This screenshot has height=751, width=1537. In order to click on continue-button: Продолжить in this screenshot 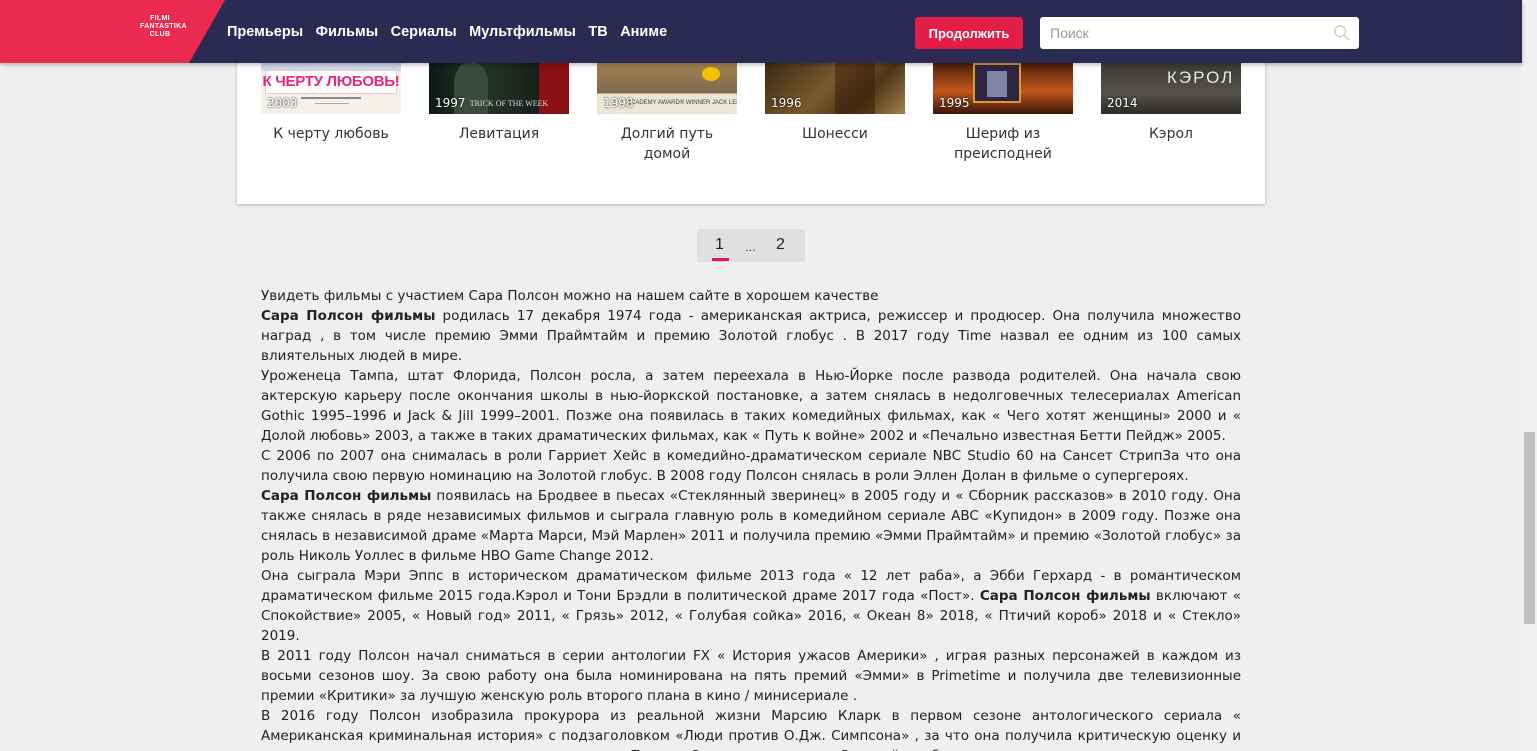, I will do `click(969, 33)`.